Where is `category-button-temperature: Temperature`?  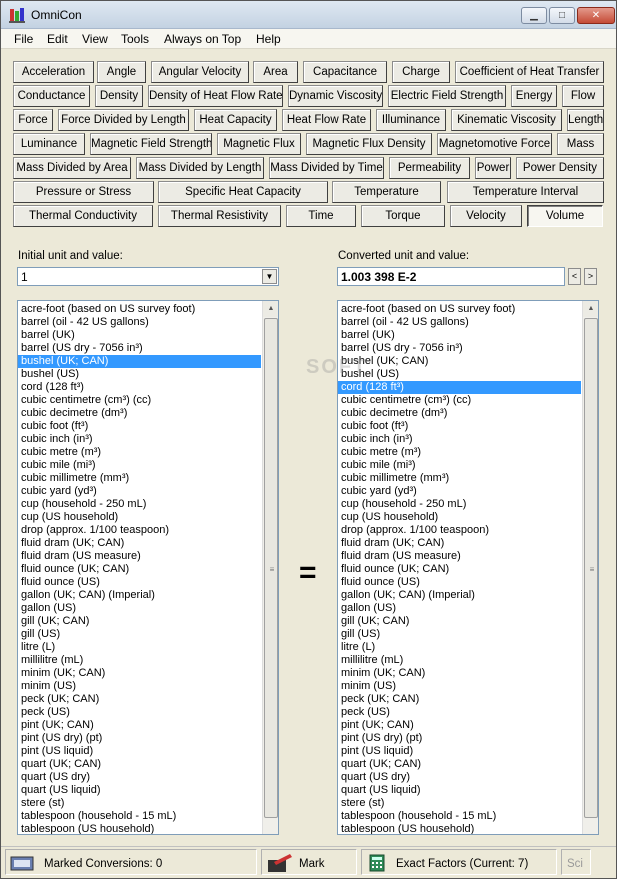
category-button-temperature: Temperature is located at coordinates (386, 192).